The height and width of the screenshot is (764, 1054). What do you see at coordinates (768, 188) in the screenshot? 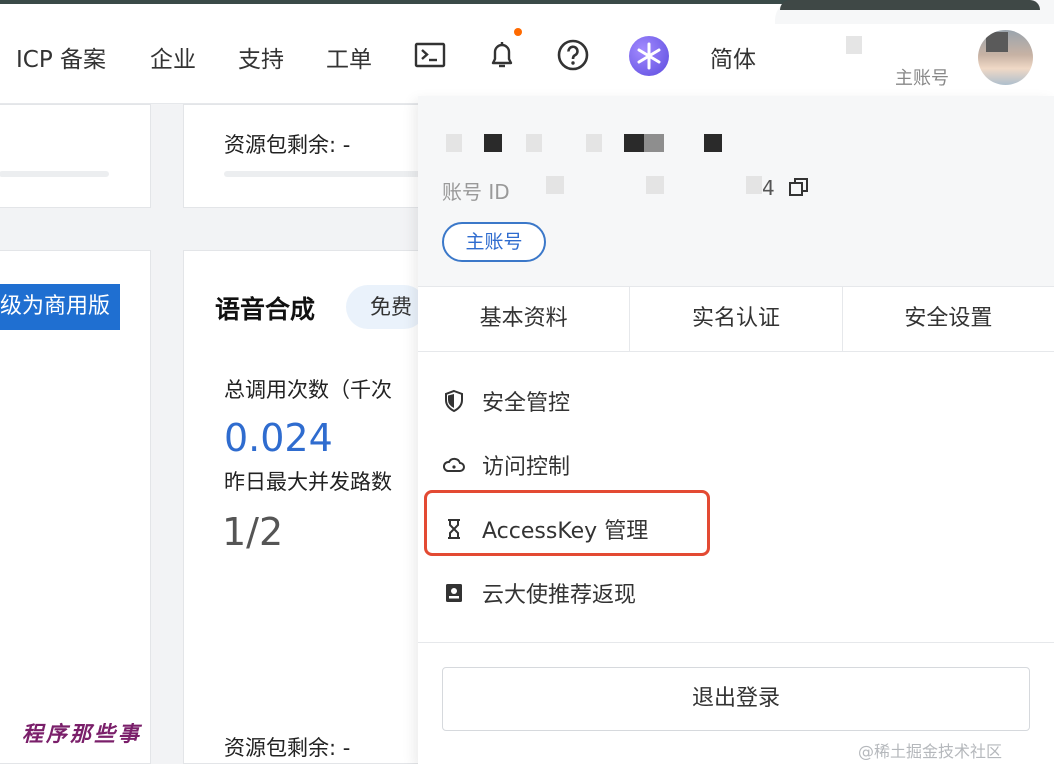
I see `account-id-suffix: 4` at bounding box center [768, 188].